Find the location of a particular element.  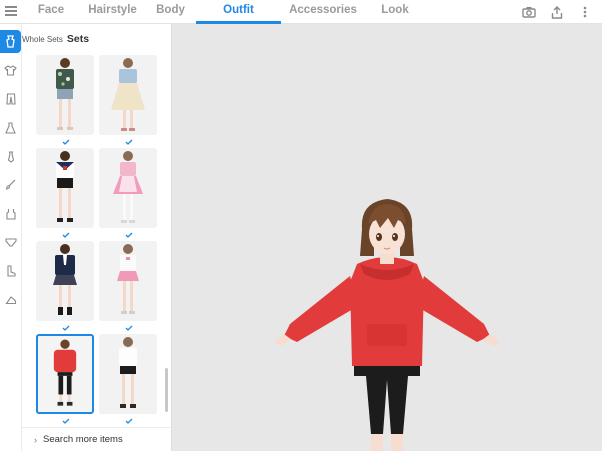

set-sailor-uniform is located at coordinates (65, 188).